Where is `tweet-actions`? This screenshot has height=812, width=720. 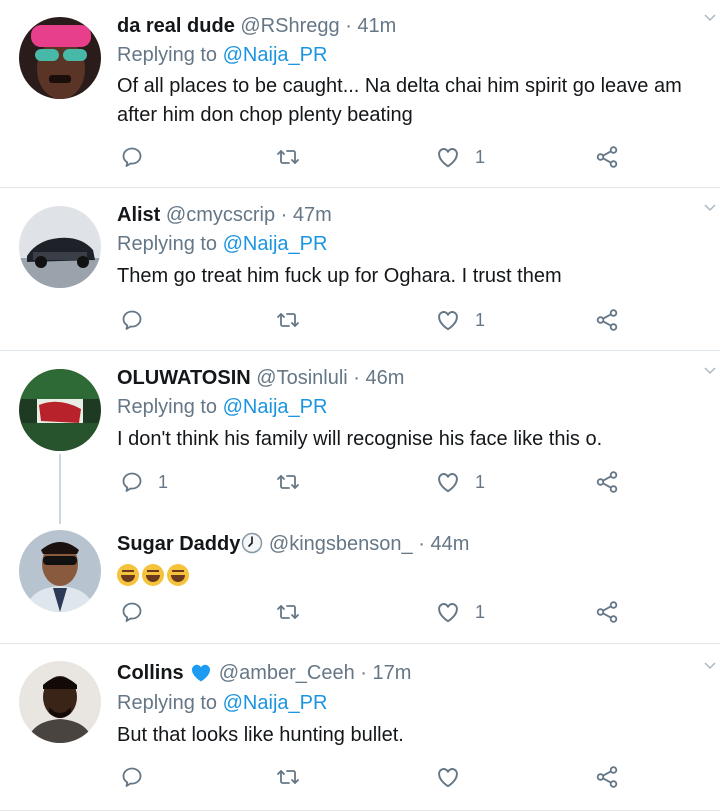 tweet-actions is located at coordinates (372, 777).